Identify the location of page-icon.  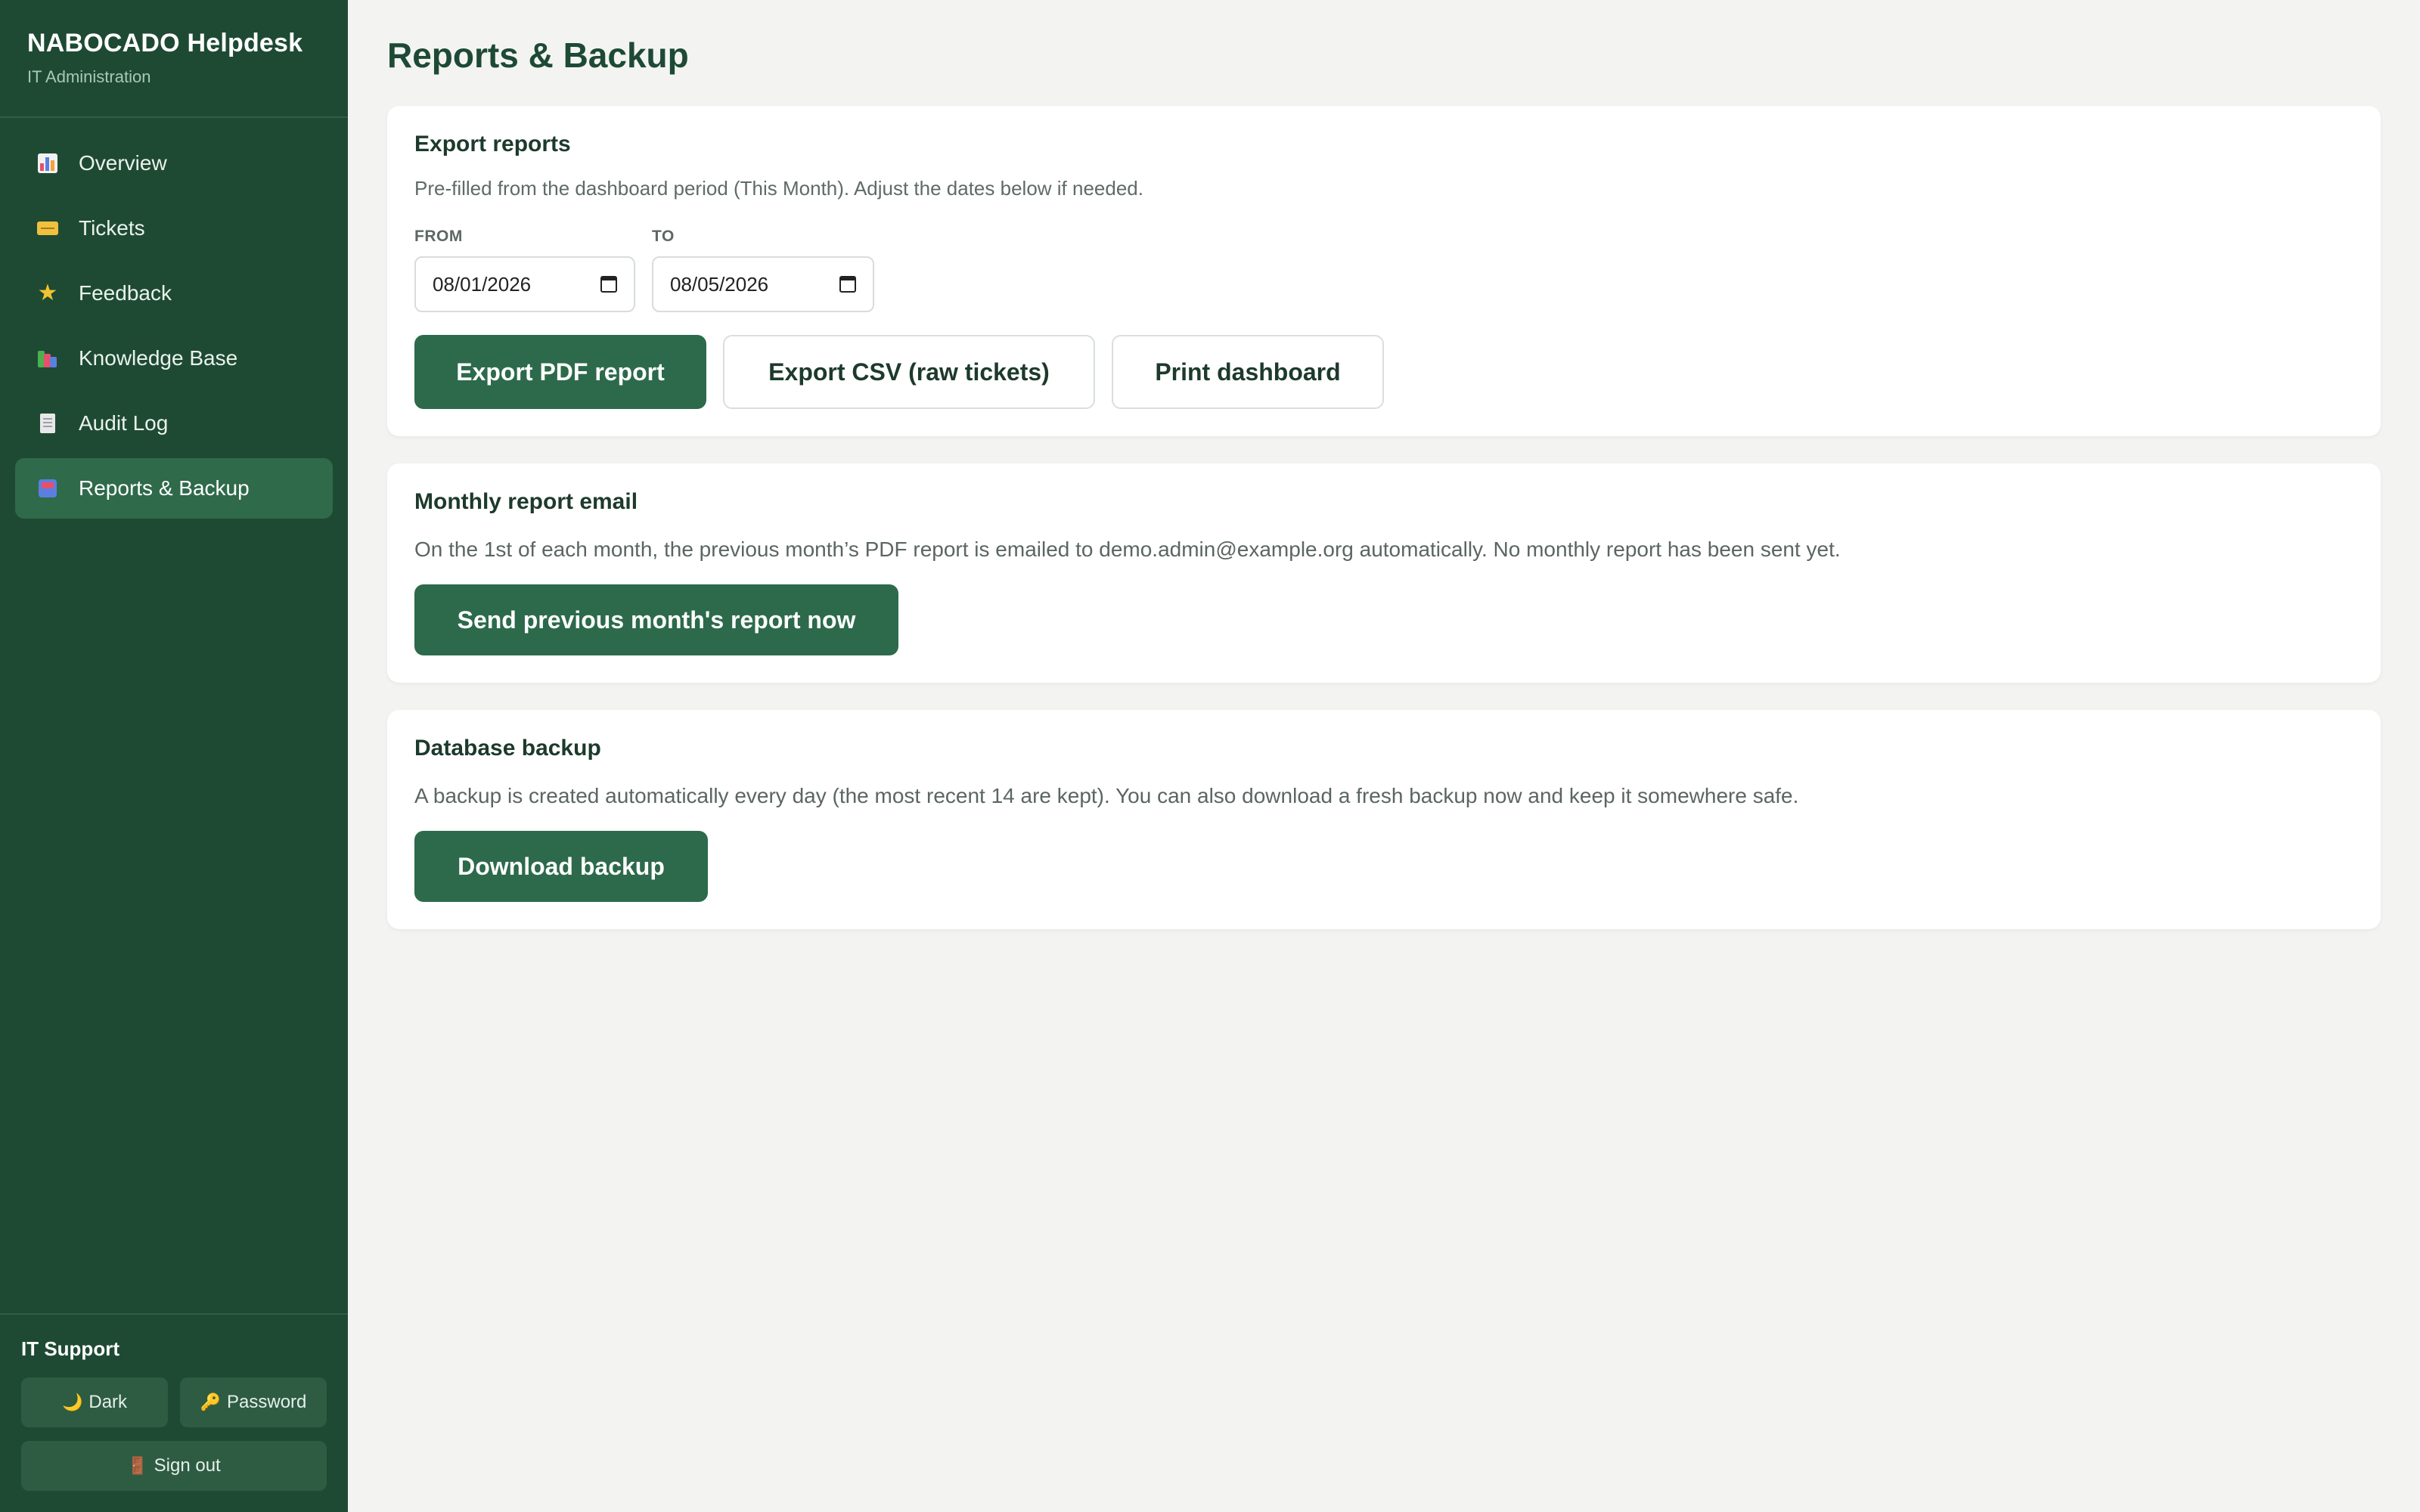
(47, 424).